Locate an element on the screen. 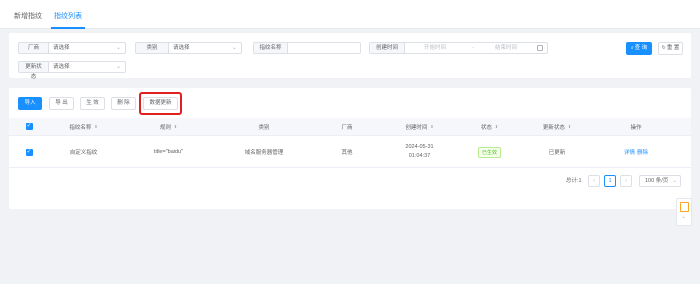  vendor-filter: 厂商 请选择 ⌄ is located at coordinates (72, 48).